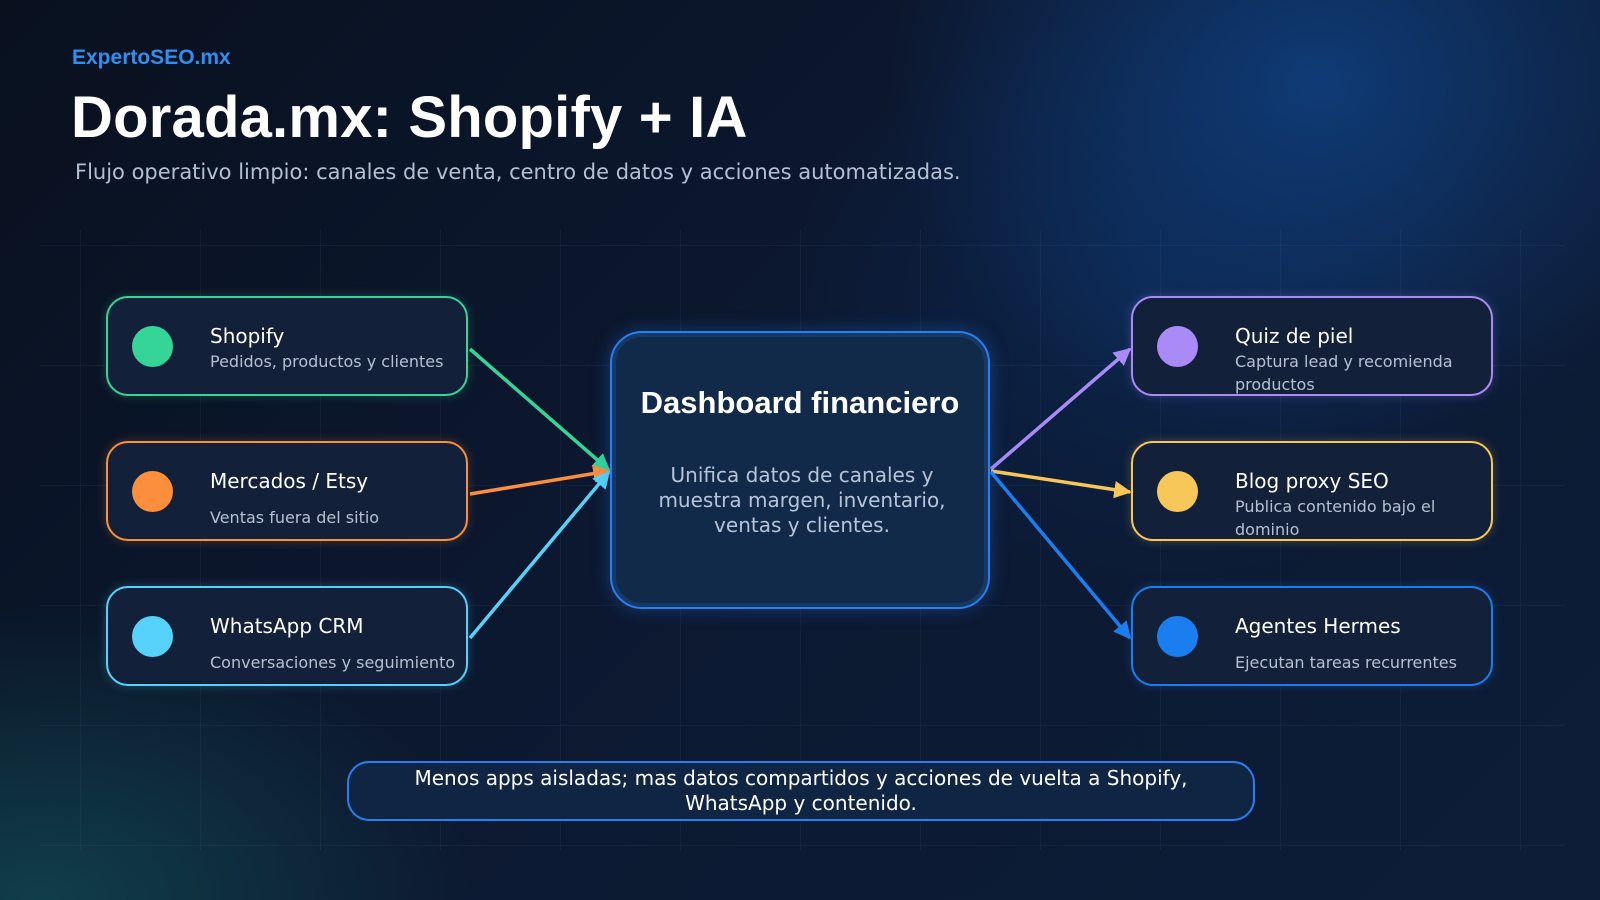  I want to click on hub-title: Dashboard financiero, so click(800, 402).